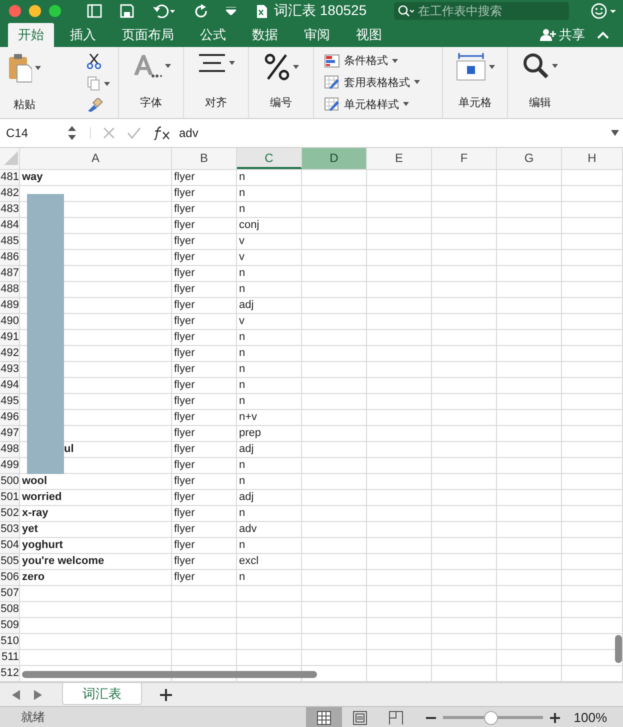  Describe the element at coordinates (372, 82) in the screenshot. I see `style-menu-button: 套用表格格式` at that location.